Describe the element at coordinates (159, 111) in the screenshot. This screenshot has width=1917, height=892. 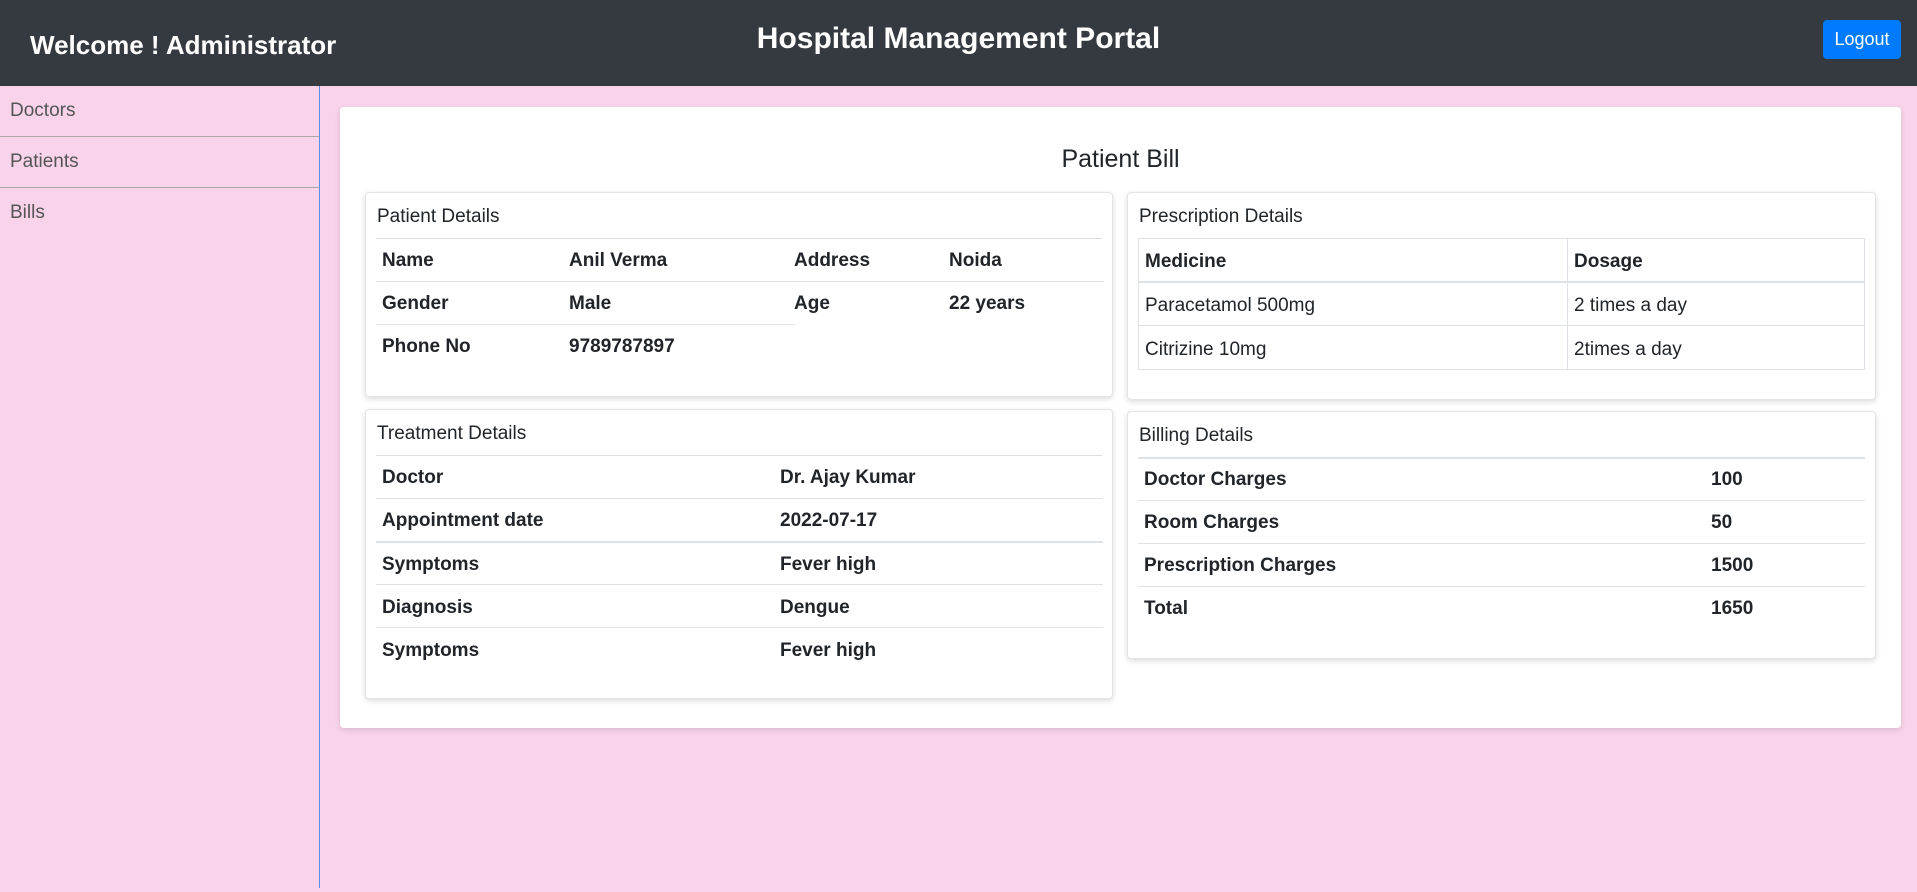
I see `sidebar-item-doctors: Doctors` at that location.